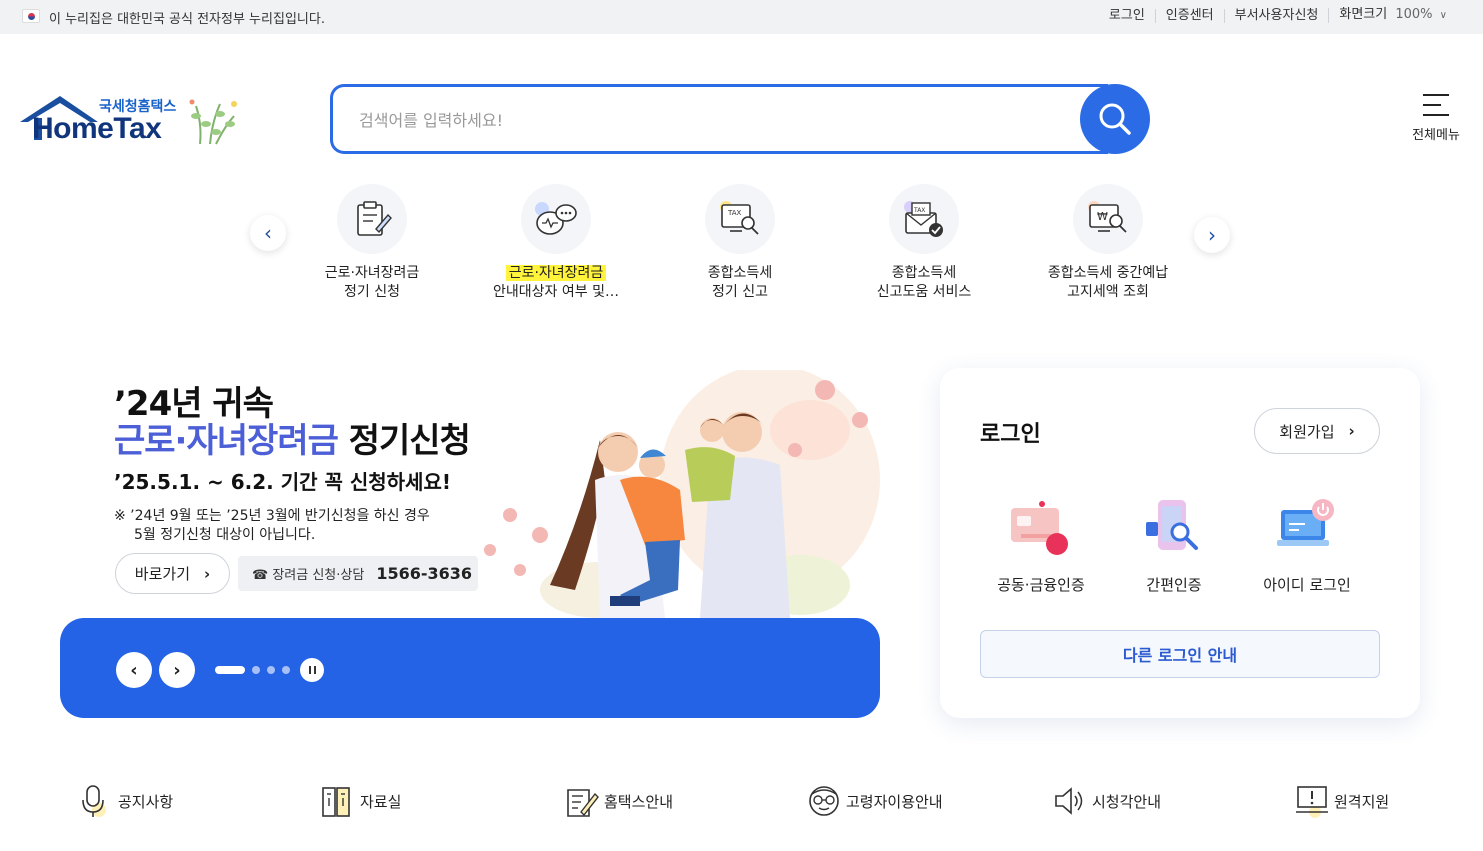  I want to click on document-pen-icon, so click(582, 801).